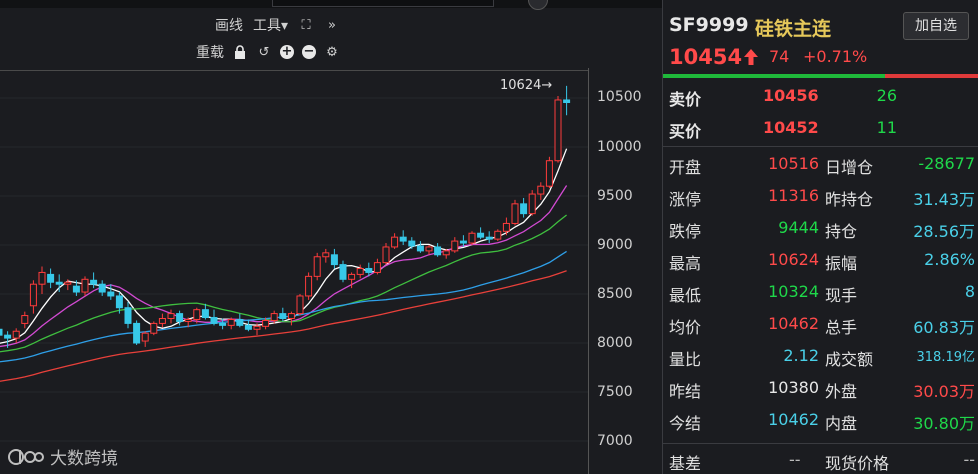 This screenshot has width=978, height=474. I want to click on quote-left-value: 10462, so click(793, 323).